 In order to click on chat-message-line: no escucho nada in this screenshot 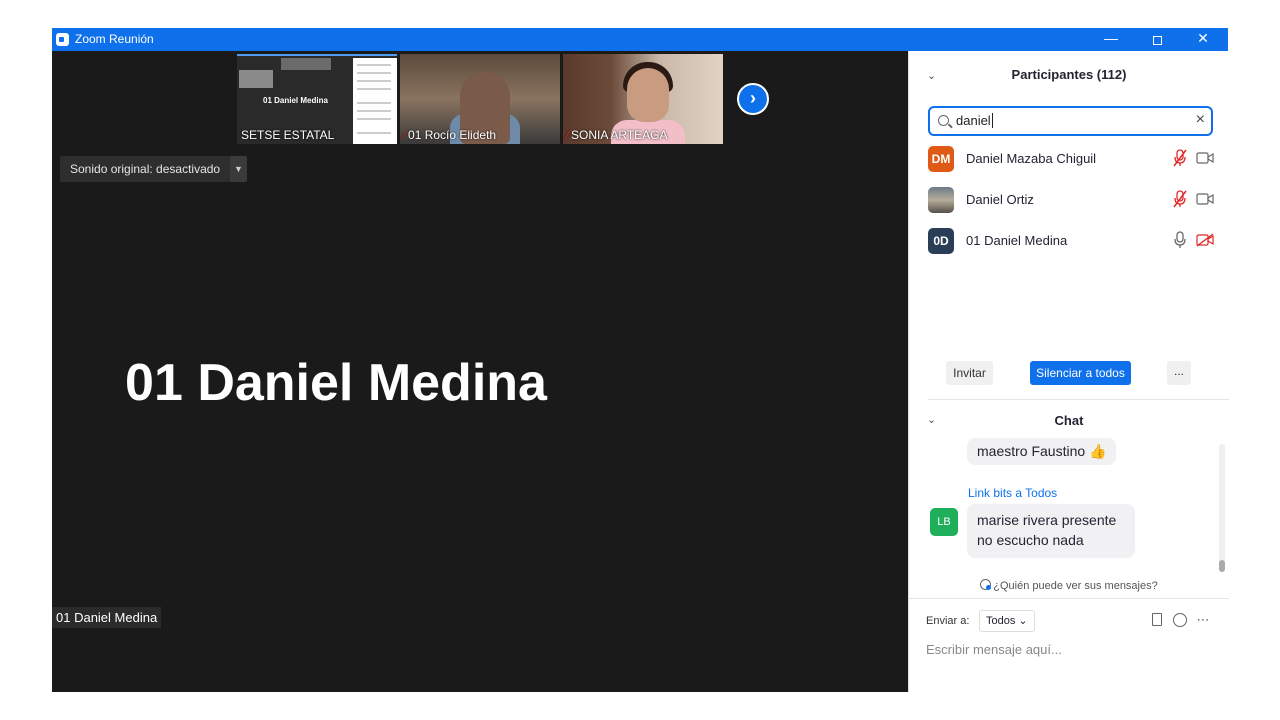, I will do `click(1030, 540)`.